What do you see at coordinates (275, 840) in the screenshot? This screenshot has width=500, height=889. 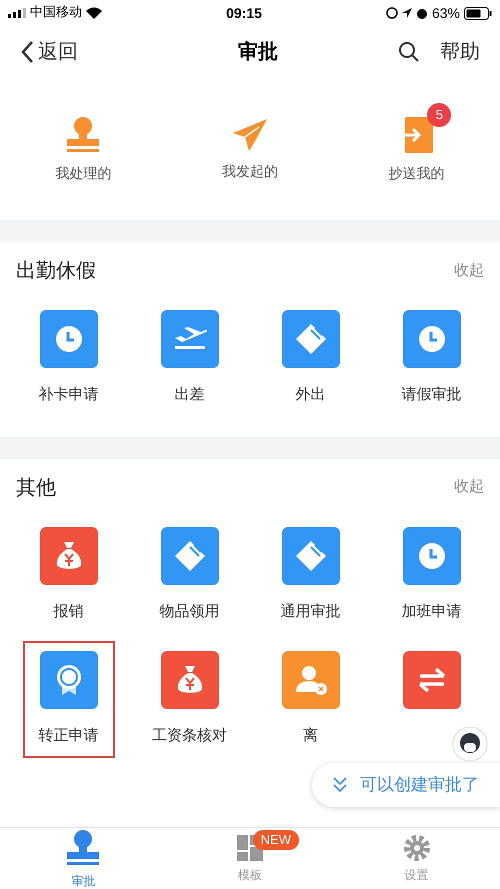 I see `new-badge: NEW` at bounding box center [275, 840].